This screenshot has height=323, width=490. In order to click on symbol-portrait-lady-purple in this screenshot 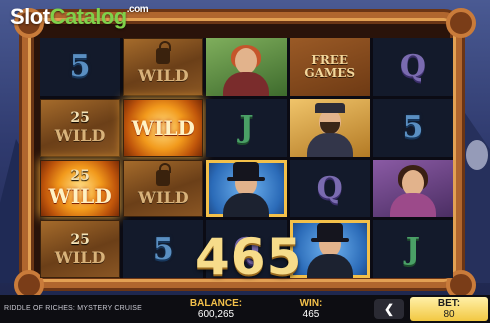, I will do `click(412, 188)`.